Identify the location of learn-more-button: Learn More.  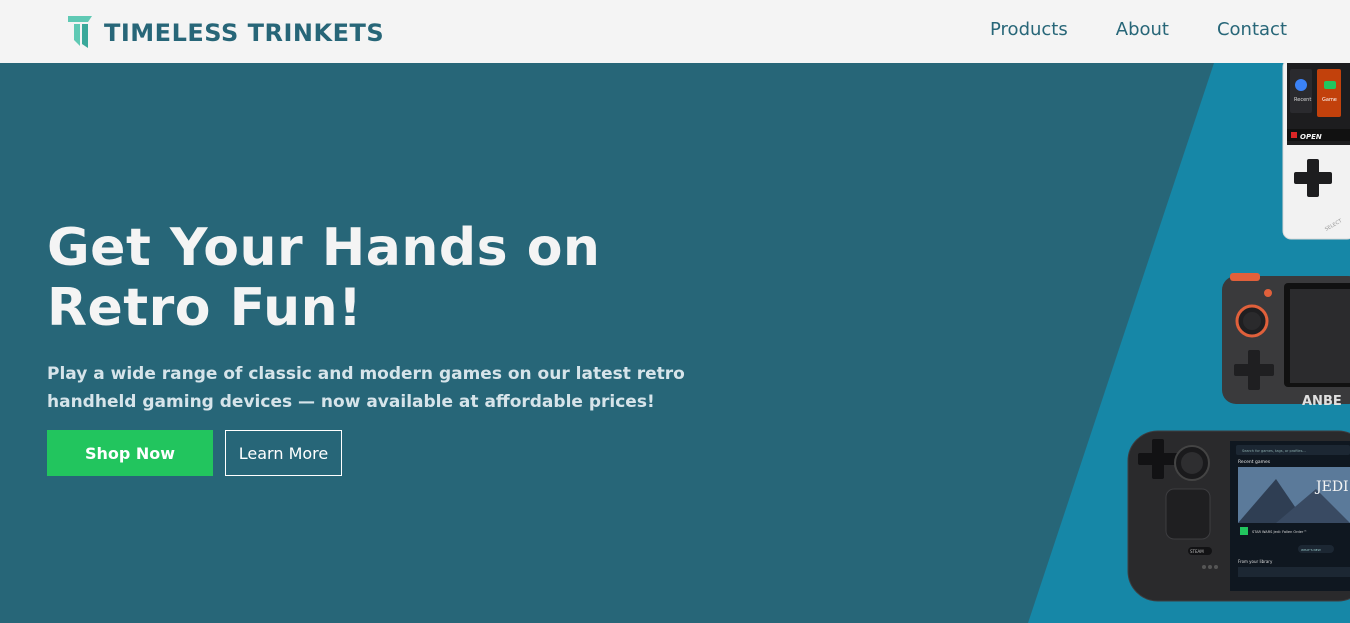
(283, 453).